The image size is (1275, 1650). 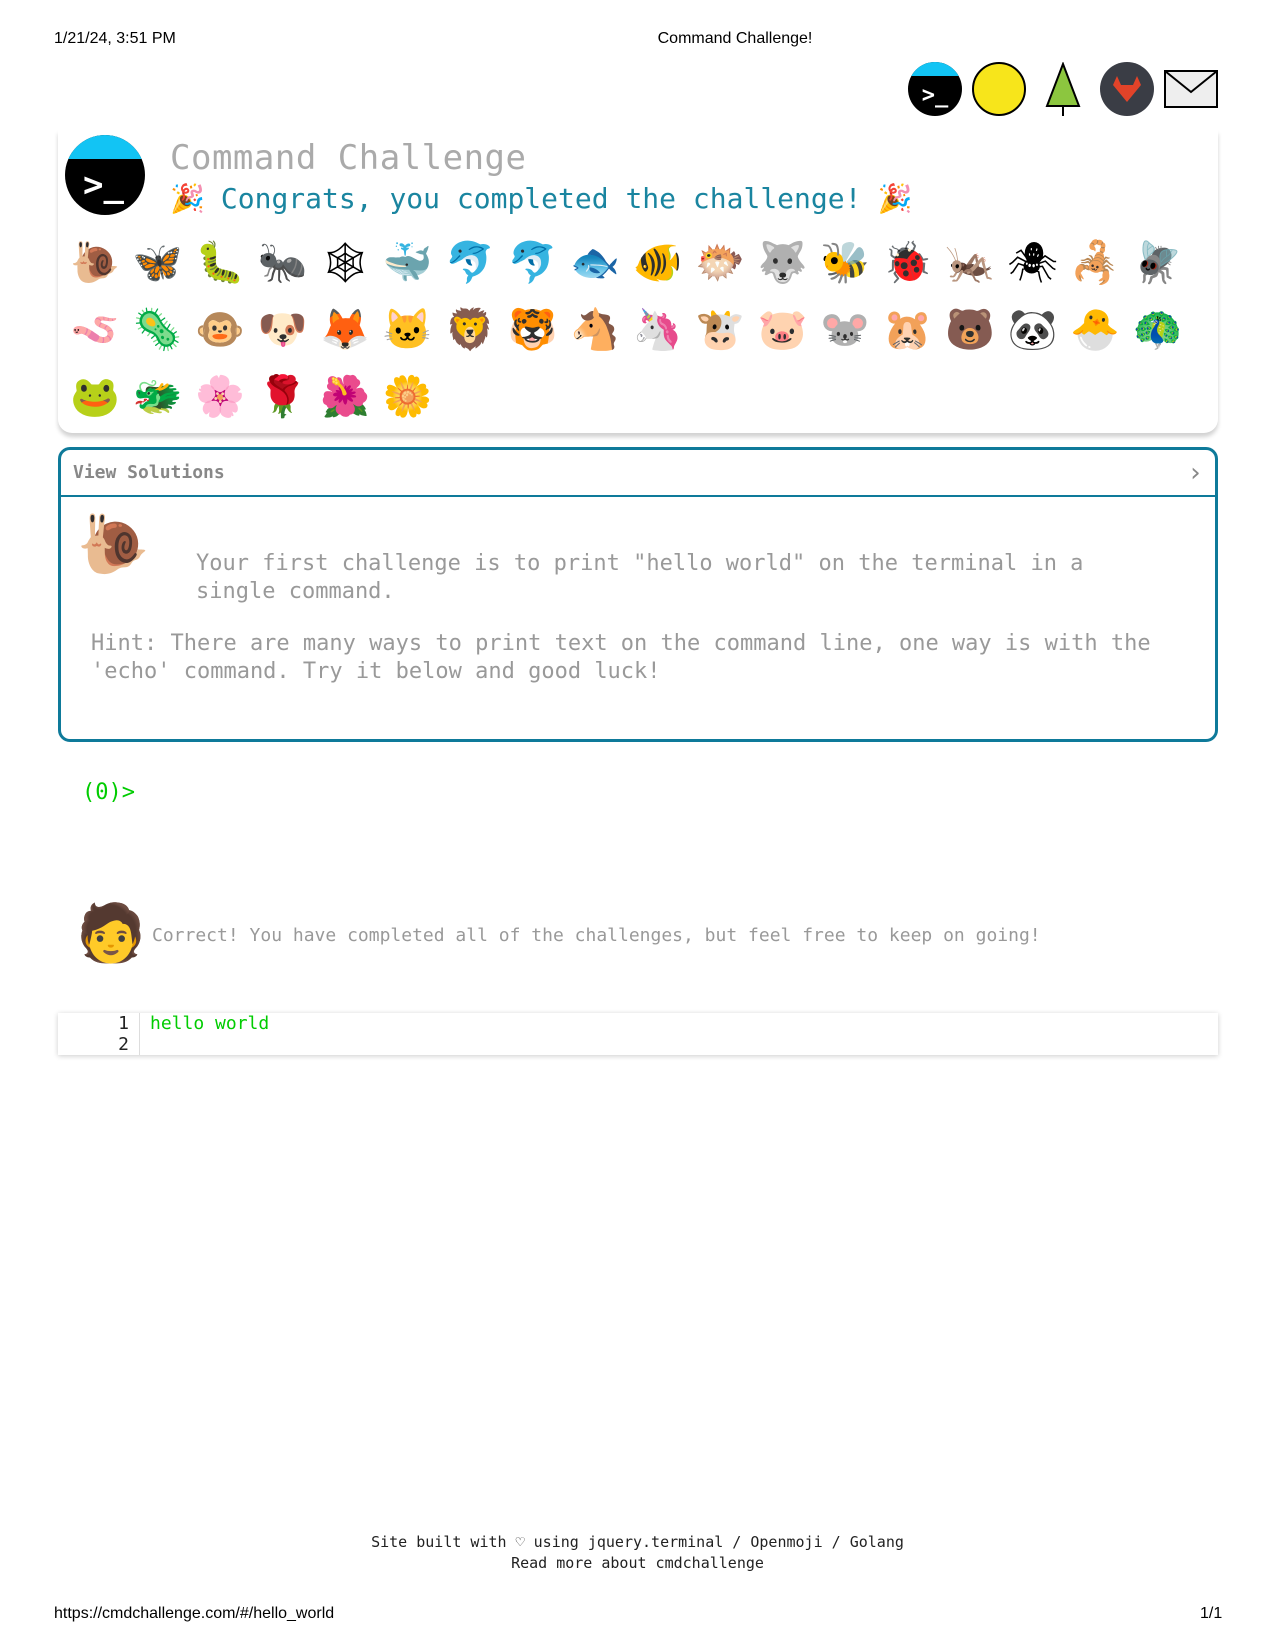 What do you see at coordinates (845, 330) in the screenshot?
I see `badge-icon: 🐭` at bounding box center [845, 330].